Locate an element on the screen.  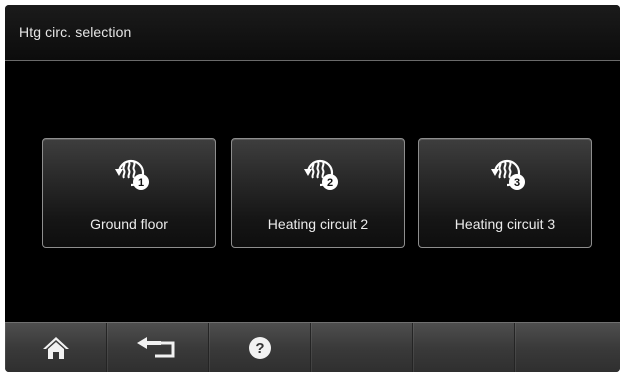
heating-circuit-2-icon: 2 is located at coordinates (321, 174).